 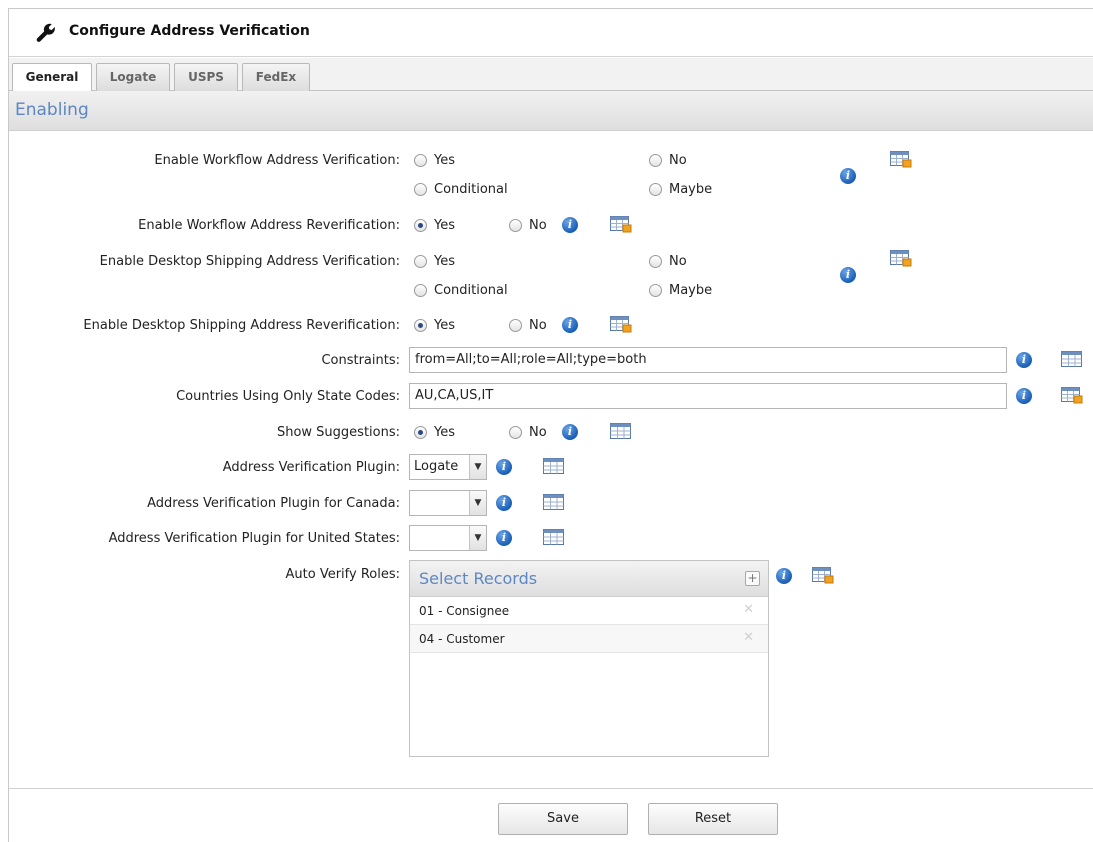 I want to click on show-suggestions-yes-radio: Yes, so click(x=434, y=432).